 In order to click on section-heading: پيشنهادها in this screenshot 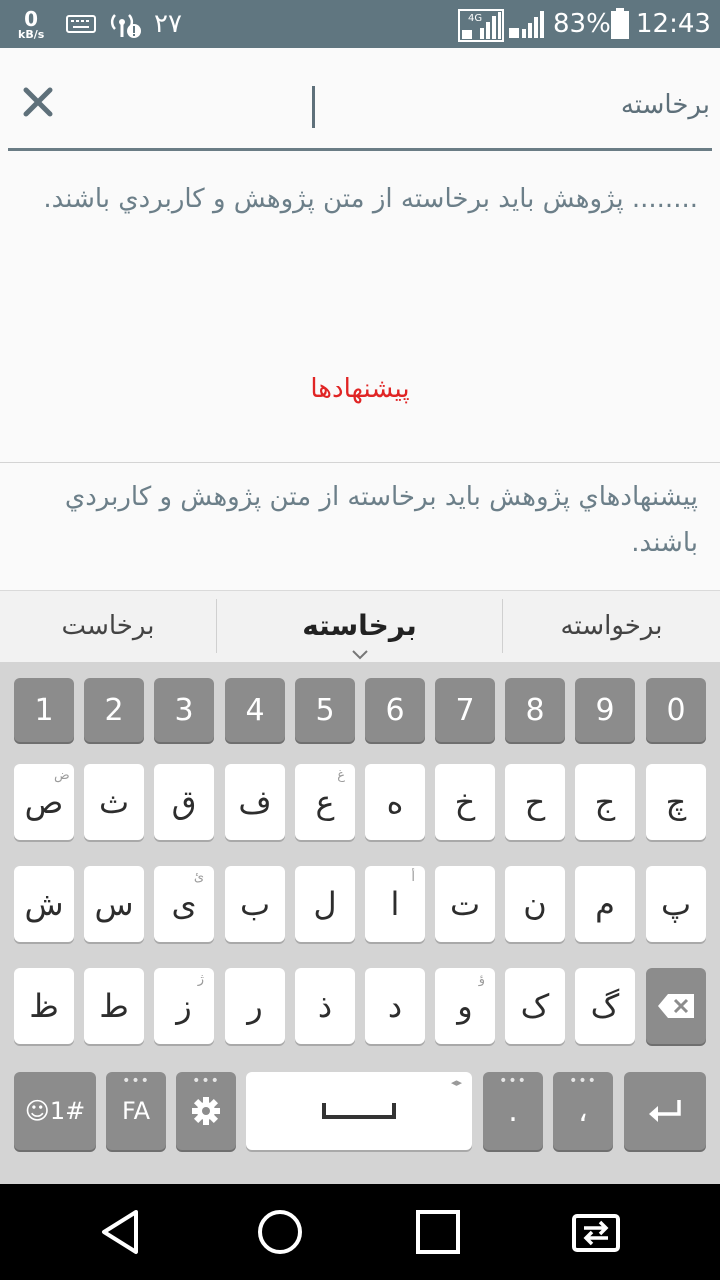, I will do `click(360, 389)`.